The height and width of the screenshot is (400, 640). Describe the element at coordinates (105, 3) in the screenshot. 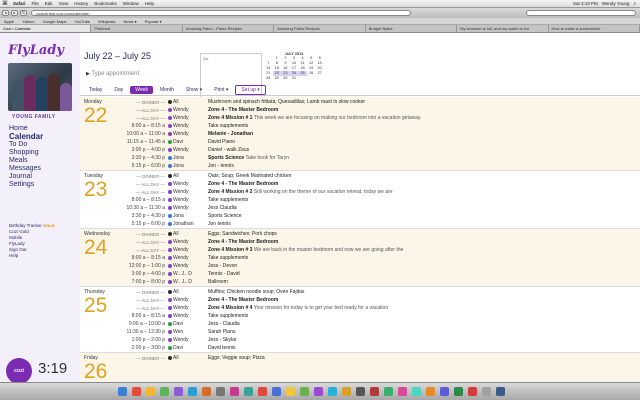

I see `menu-bookmarks: Bookmarks` at that location.